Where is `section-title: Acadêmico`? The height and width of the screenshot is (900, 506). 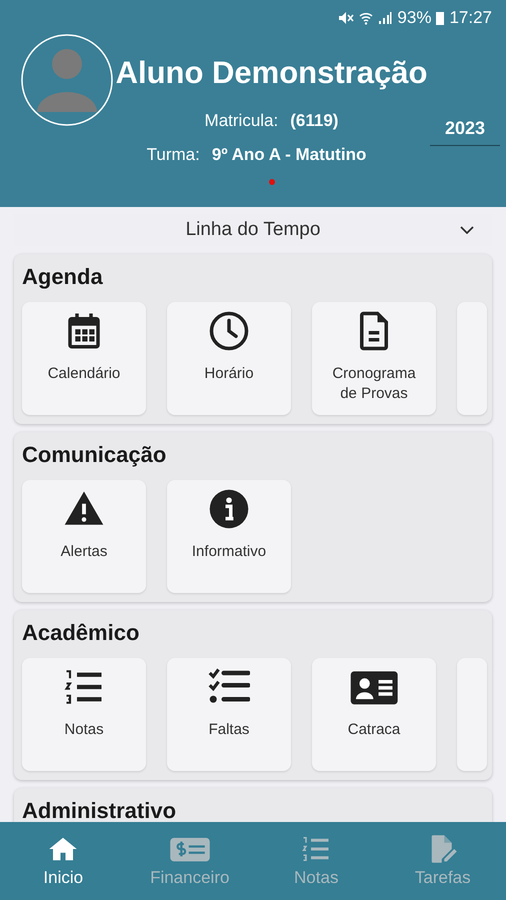 section-title: Acadêmico is located at coordinates (81, 633).